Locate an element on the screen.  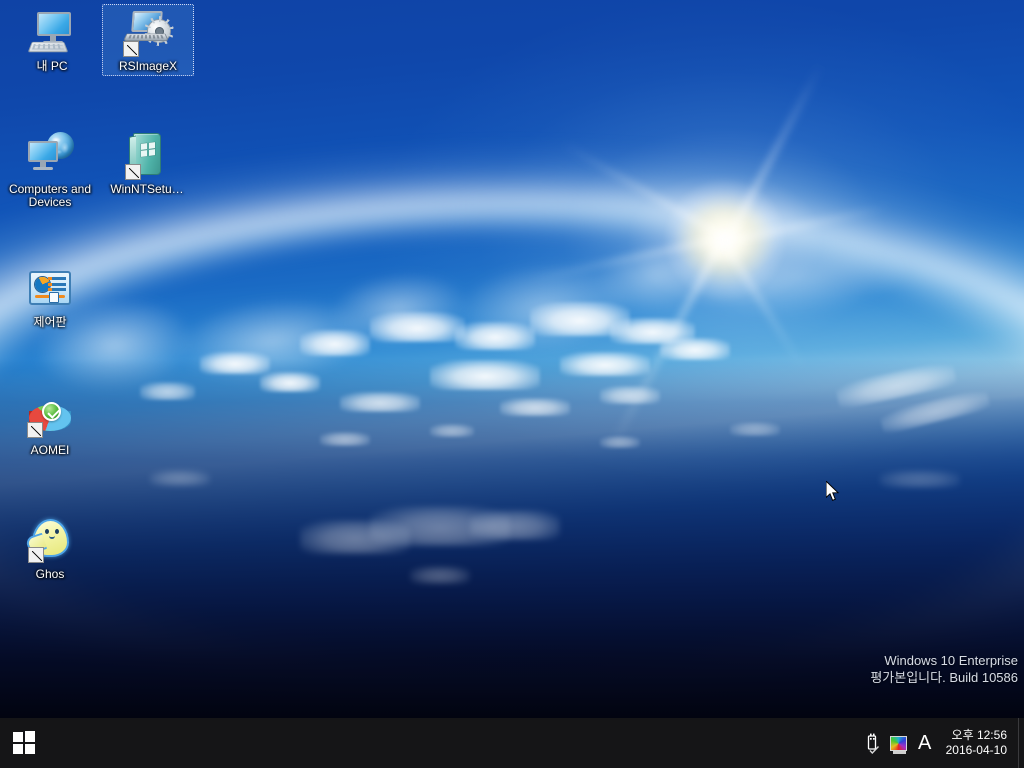
taskbar: A 오후 12:56 2016-04-10 is located at coordinates (512, 743).